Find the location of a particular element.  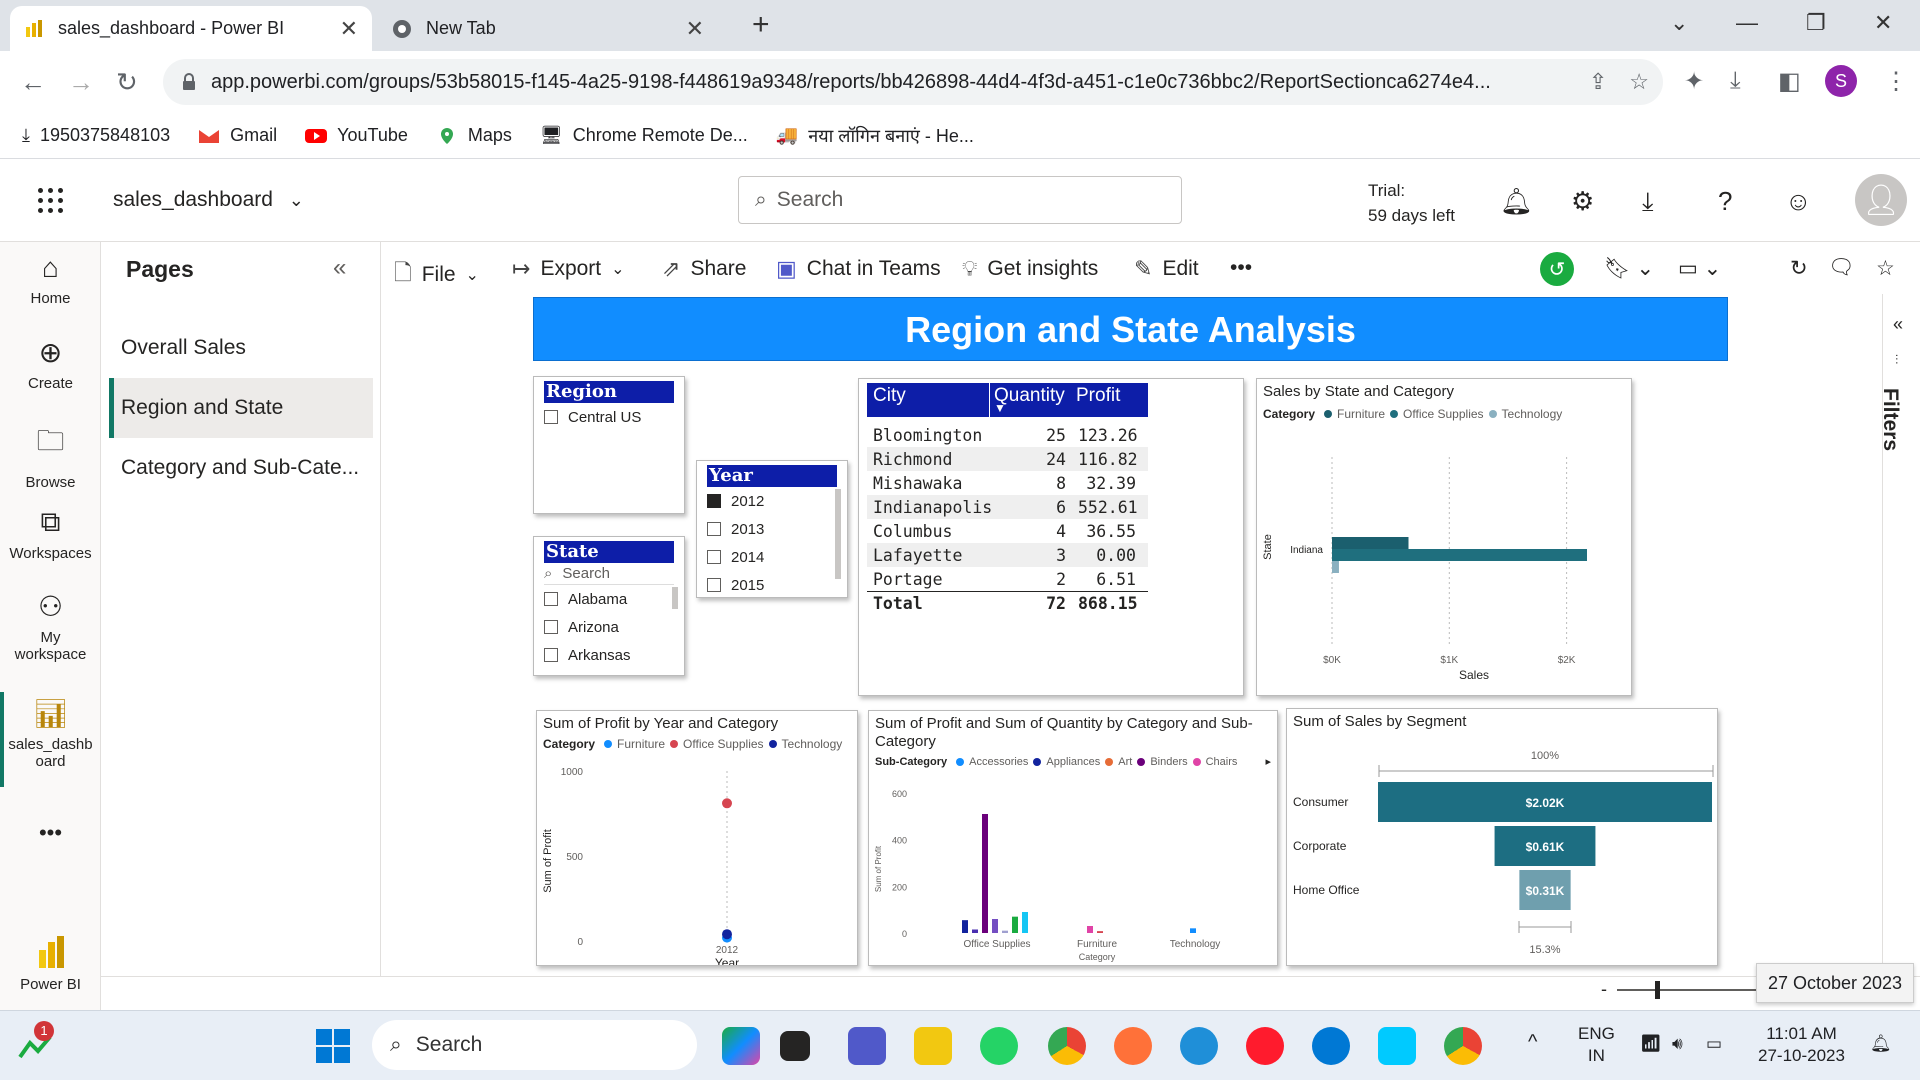

refresh-icon: ↻ is located at coordinates (1799, 268).